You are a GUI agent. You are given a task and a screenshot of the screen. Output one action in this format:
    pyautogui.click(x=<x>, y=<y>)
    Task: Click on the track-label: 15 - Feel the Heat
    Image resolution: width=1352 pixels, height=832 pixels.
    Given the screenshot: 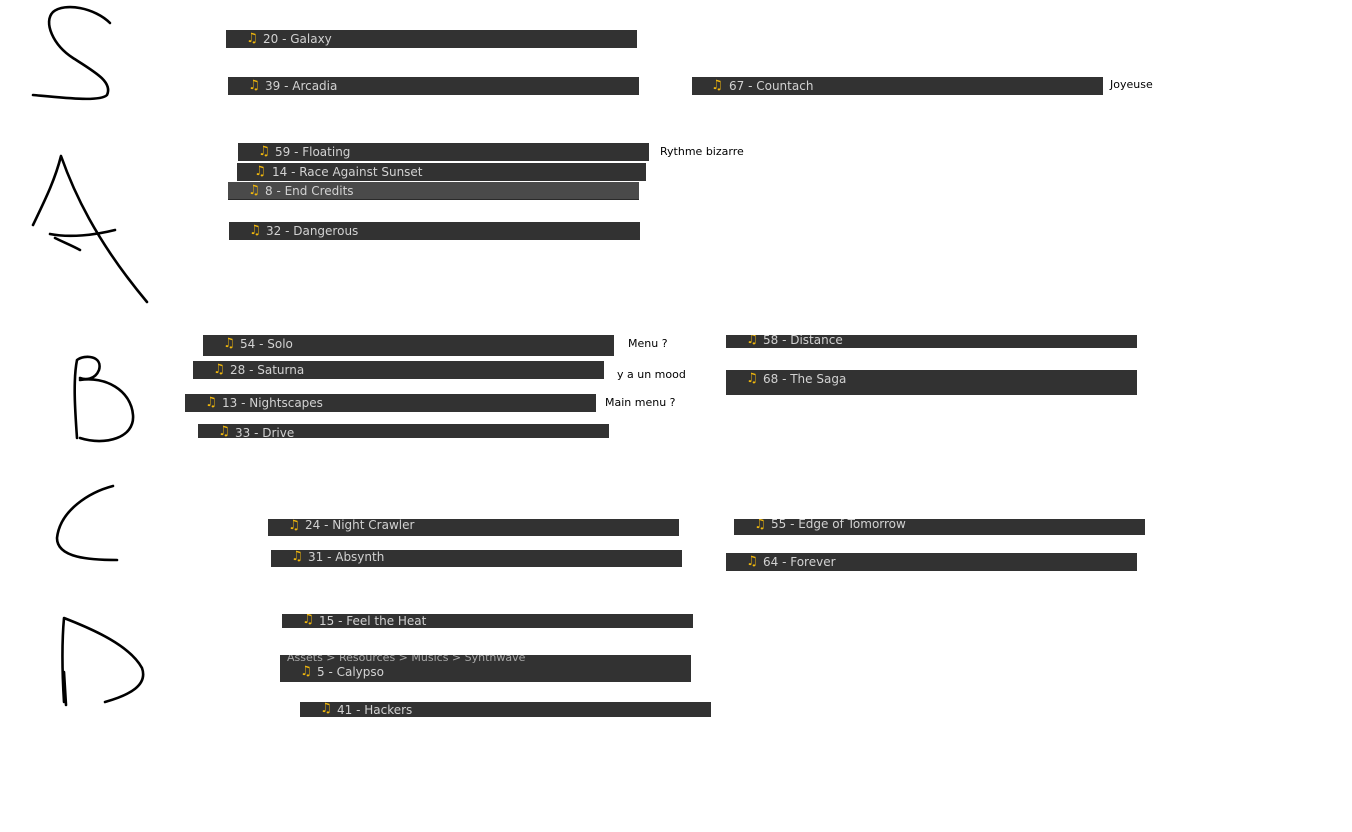 What is the action you would take?
    pyautogui.click(x=373, y=621)
    